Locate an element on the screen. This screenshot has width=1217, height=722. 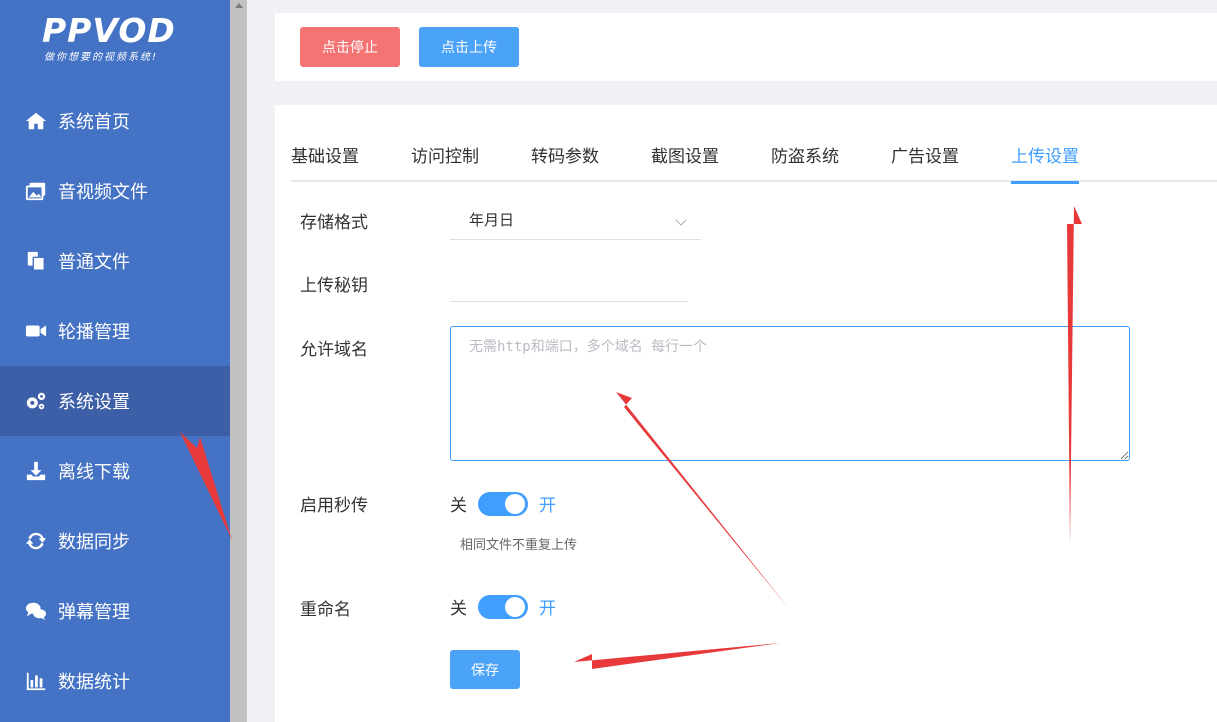
storage-format-label: 存储格式 is located at coordinates (334, 223).